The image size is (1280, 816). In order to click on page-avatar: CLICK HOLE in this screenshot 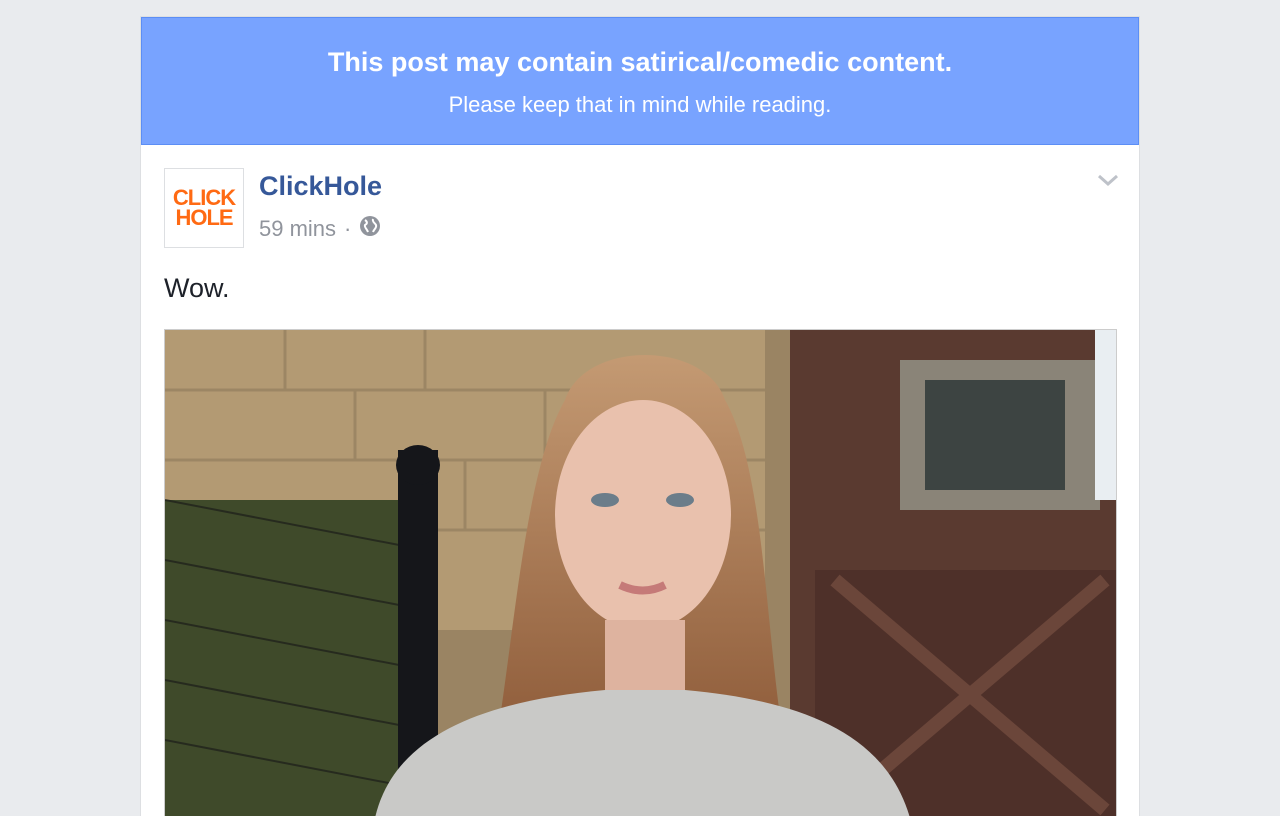, I will do `click(204, 208)`.